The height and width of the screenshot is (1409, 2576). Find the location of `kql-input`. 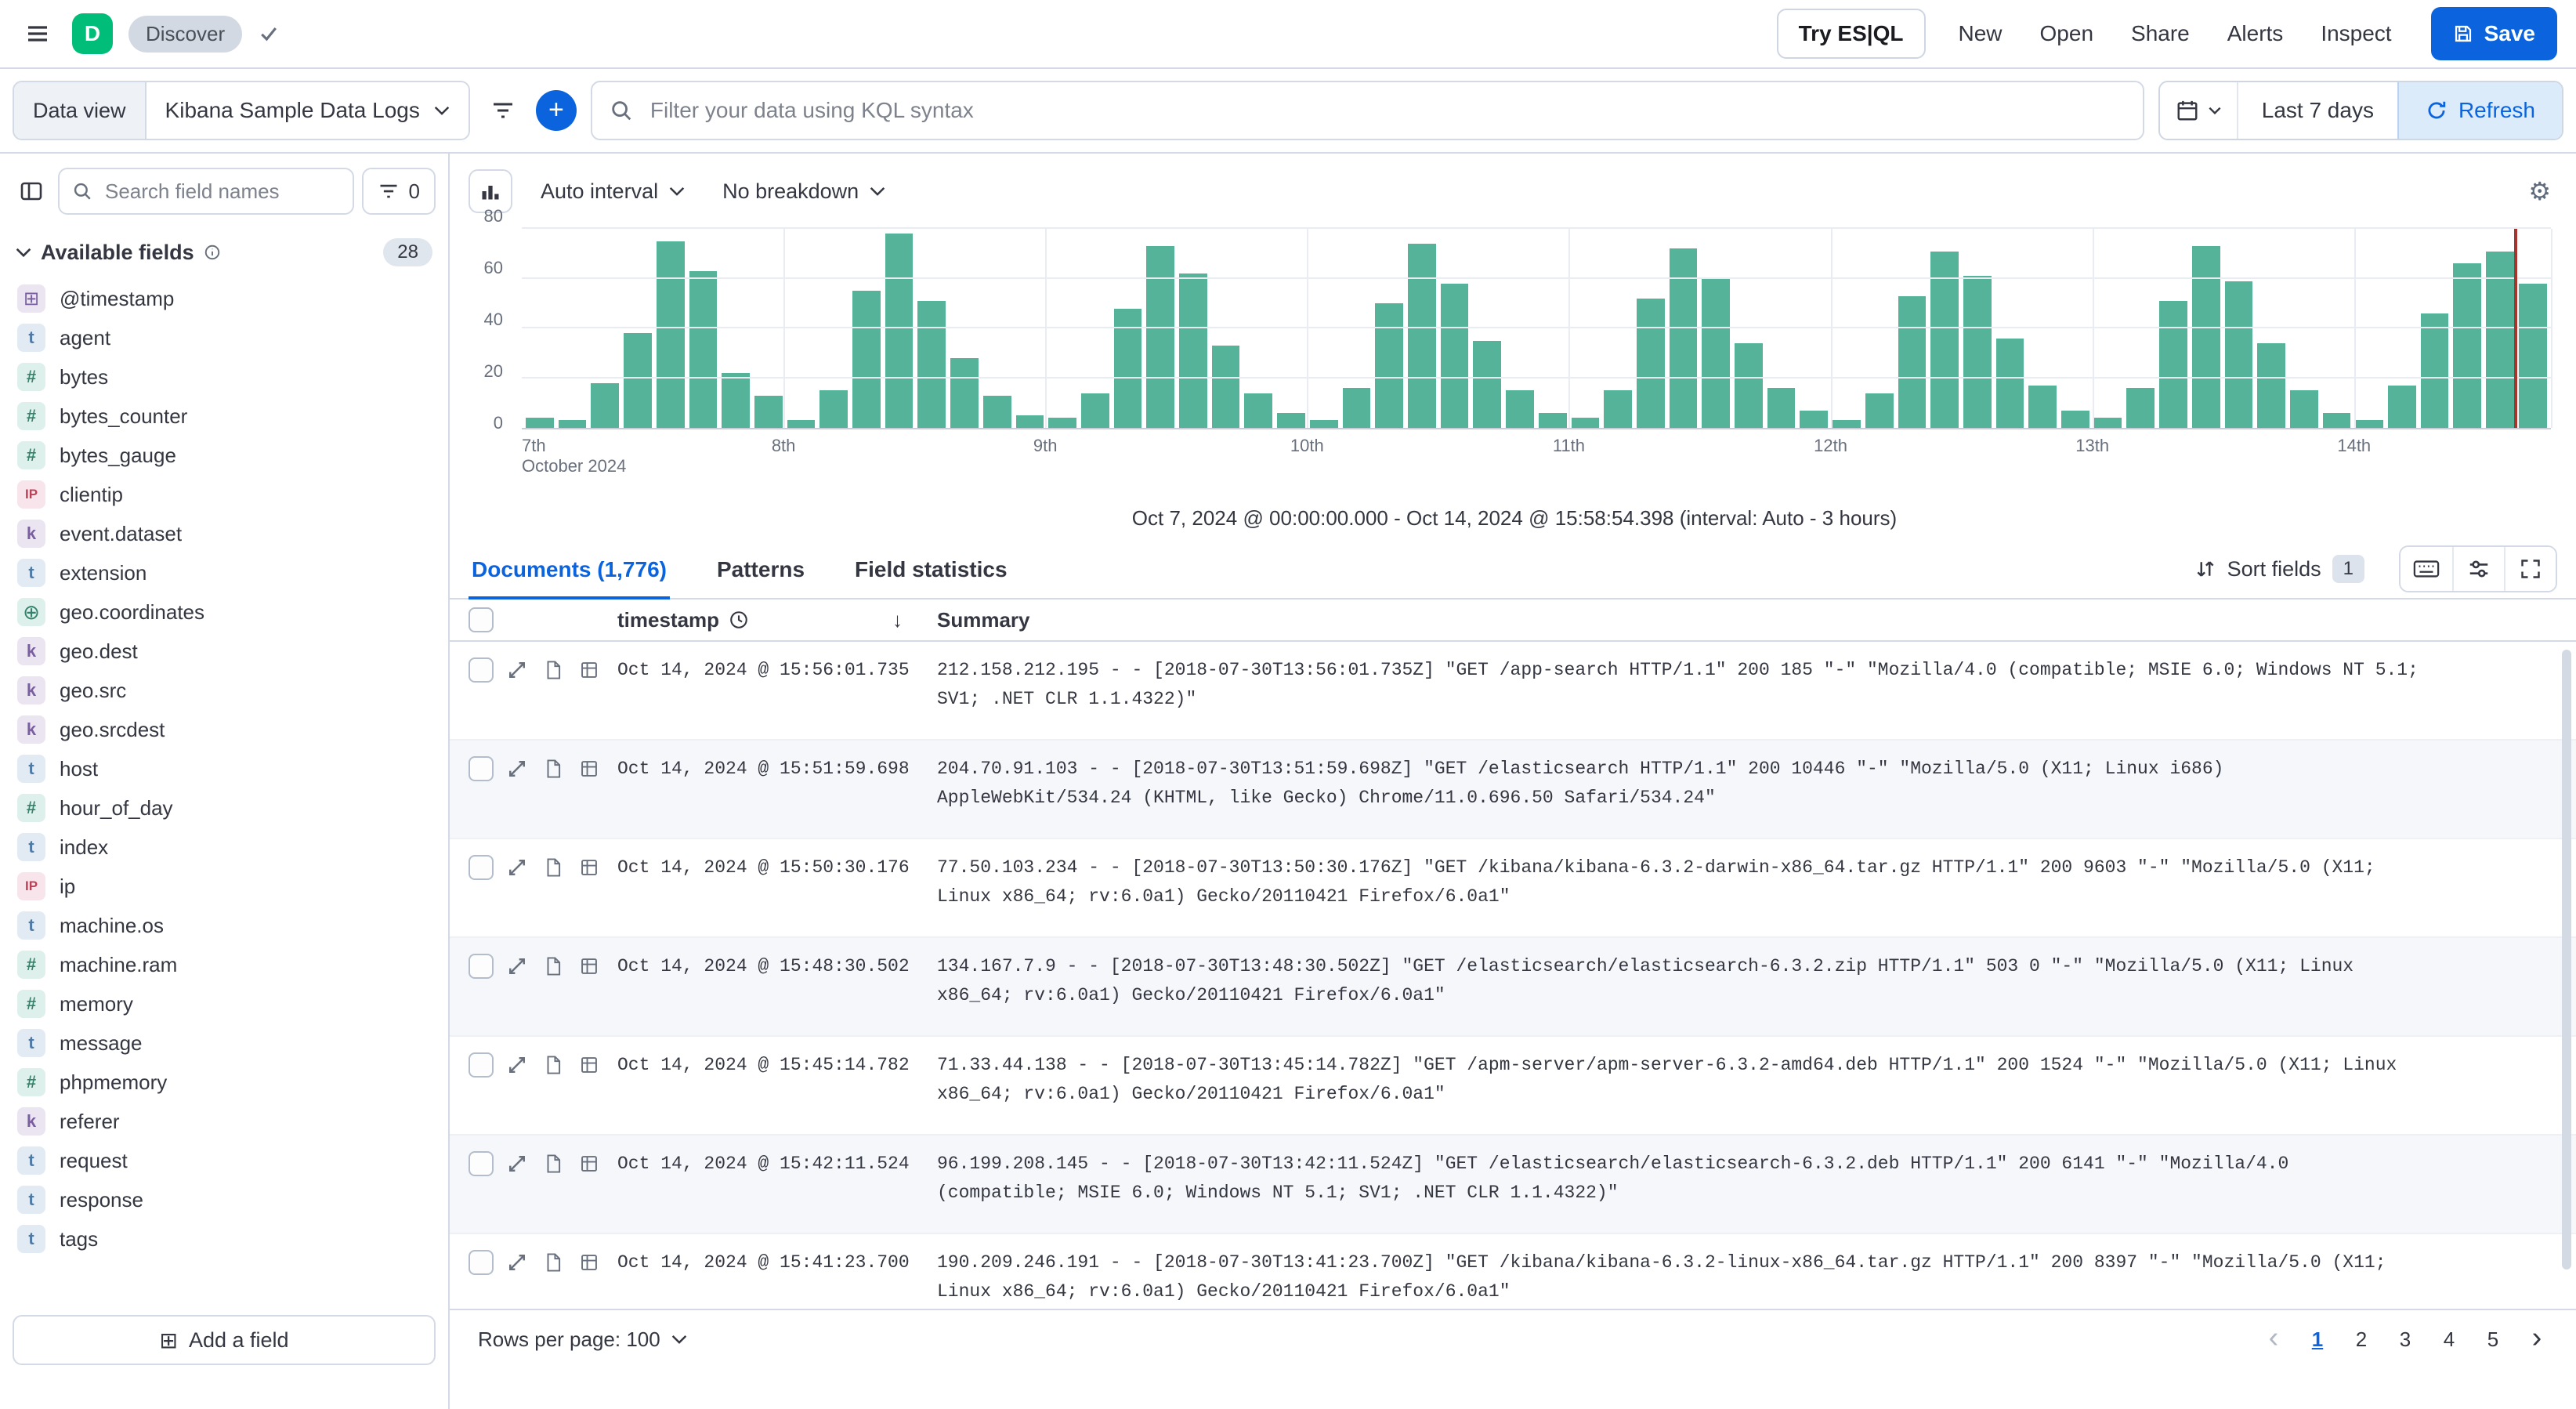

kql-input is located at coordinates (1386, 110).